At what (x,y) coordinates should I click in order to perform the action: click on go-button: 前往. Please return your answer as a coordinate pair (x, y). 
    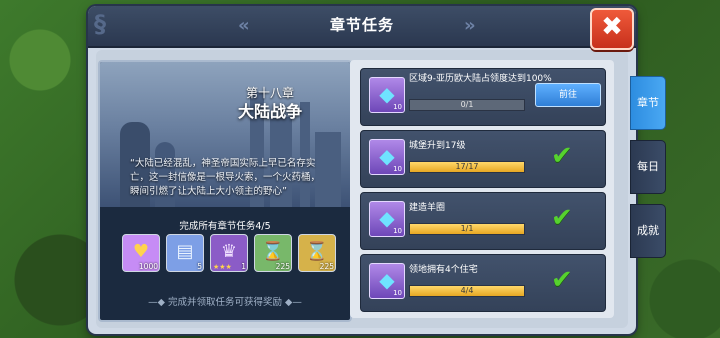
    Looking at the image, I should click on (568, 95).